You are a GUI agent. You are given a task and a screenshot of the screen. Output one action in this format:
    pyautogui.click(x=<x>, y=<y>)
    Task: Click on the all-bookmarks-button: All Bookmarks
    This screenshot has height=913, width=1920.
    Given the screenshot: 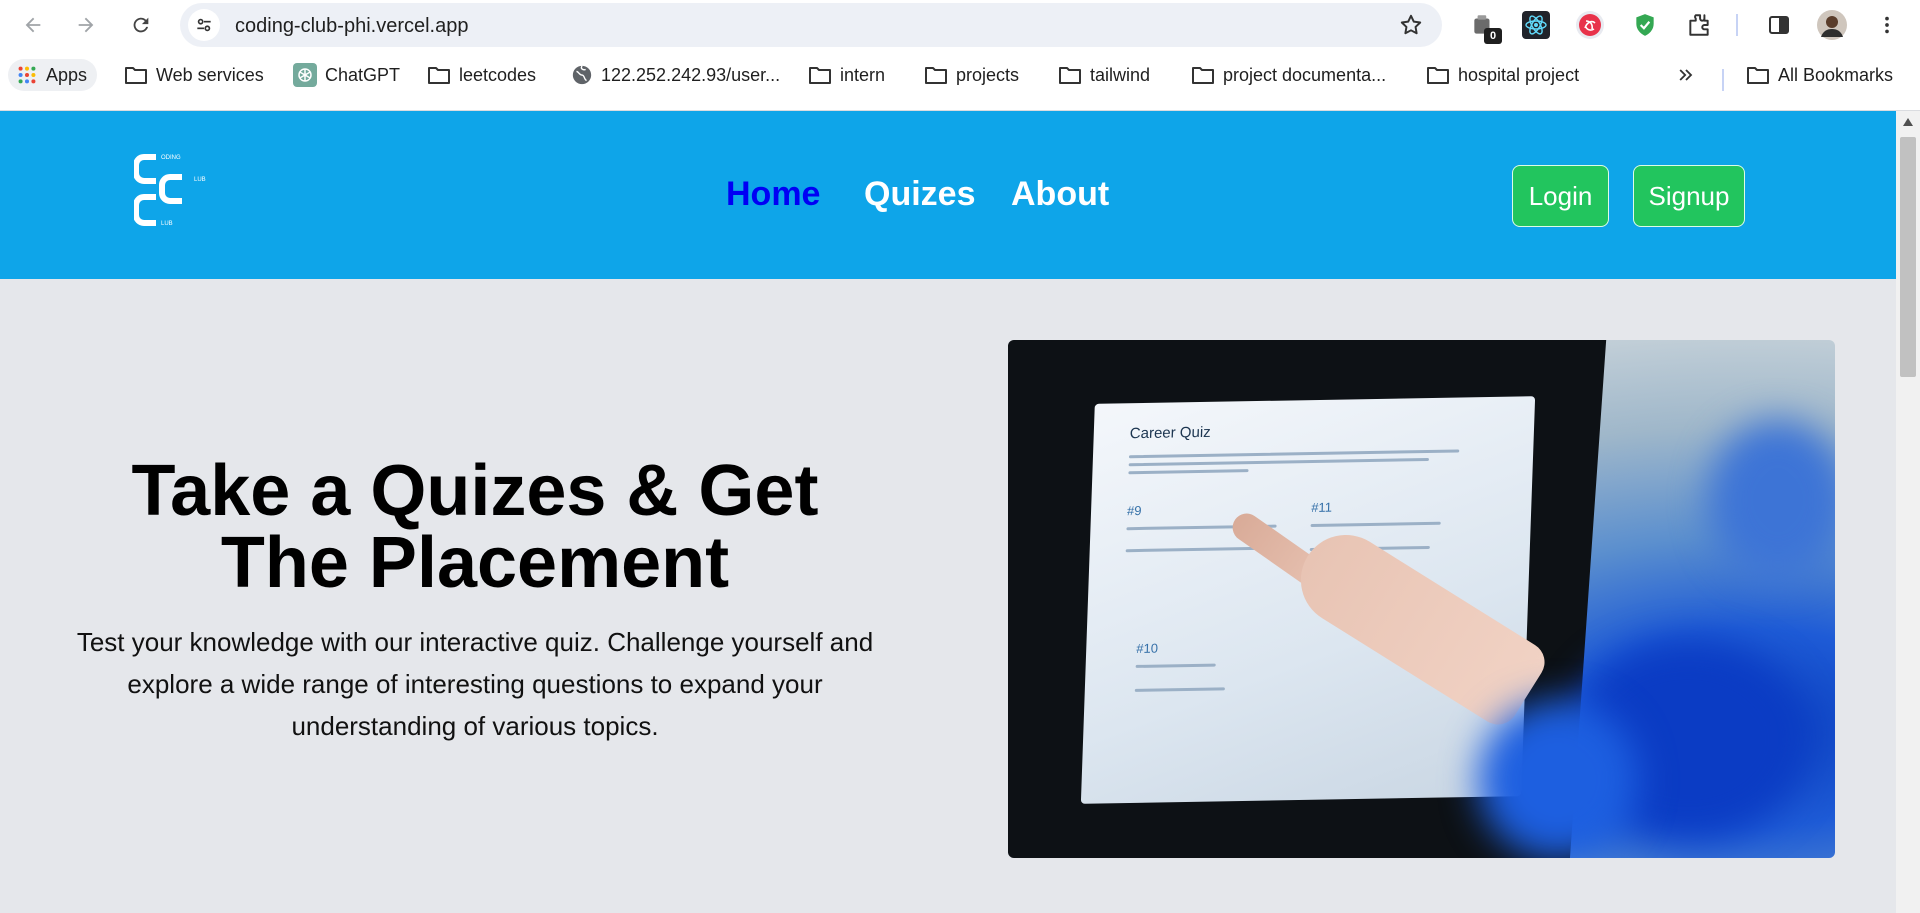 What is the action you would take?
    pyautogui.click(x=1819, y=75)
    